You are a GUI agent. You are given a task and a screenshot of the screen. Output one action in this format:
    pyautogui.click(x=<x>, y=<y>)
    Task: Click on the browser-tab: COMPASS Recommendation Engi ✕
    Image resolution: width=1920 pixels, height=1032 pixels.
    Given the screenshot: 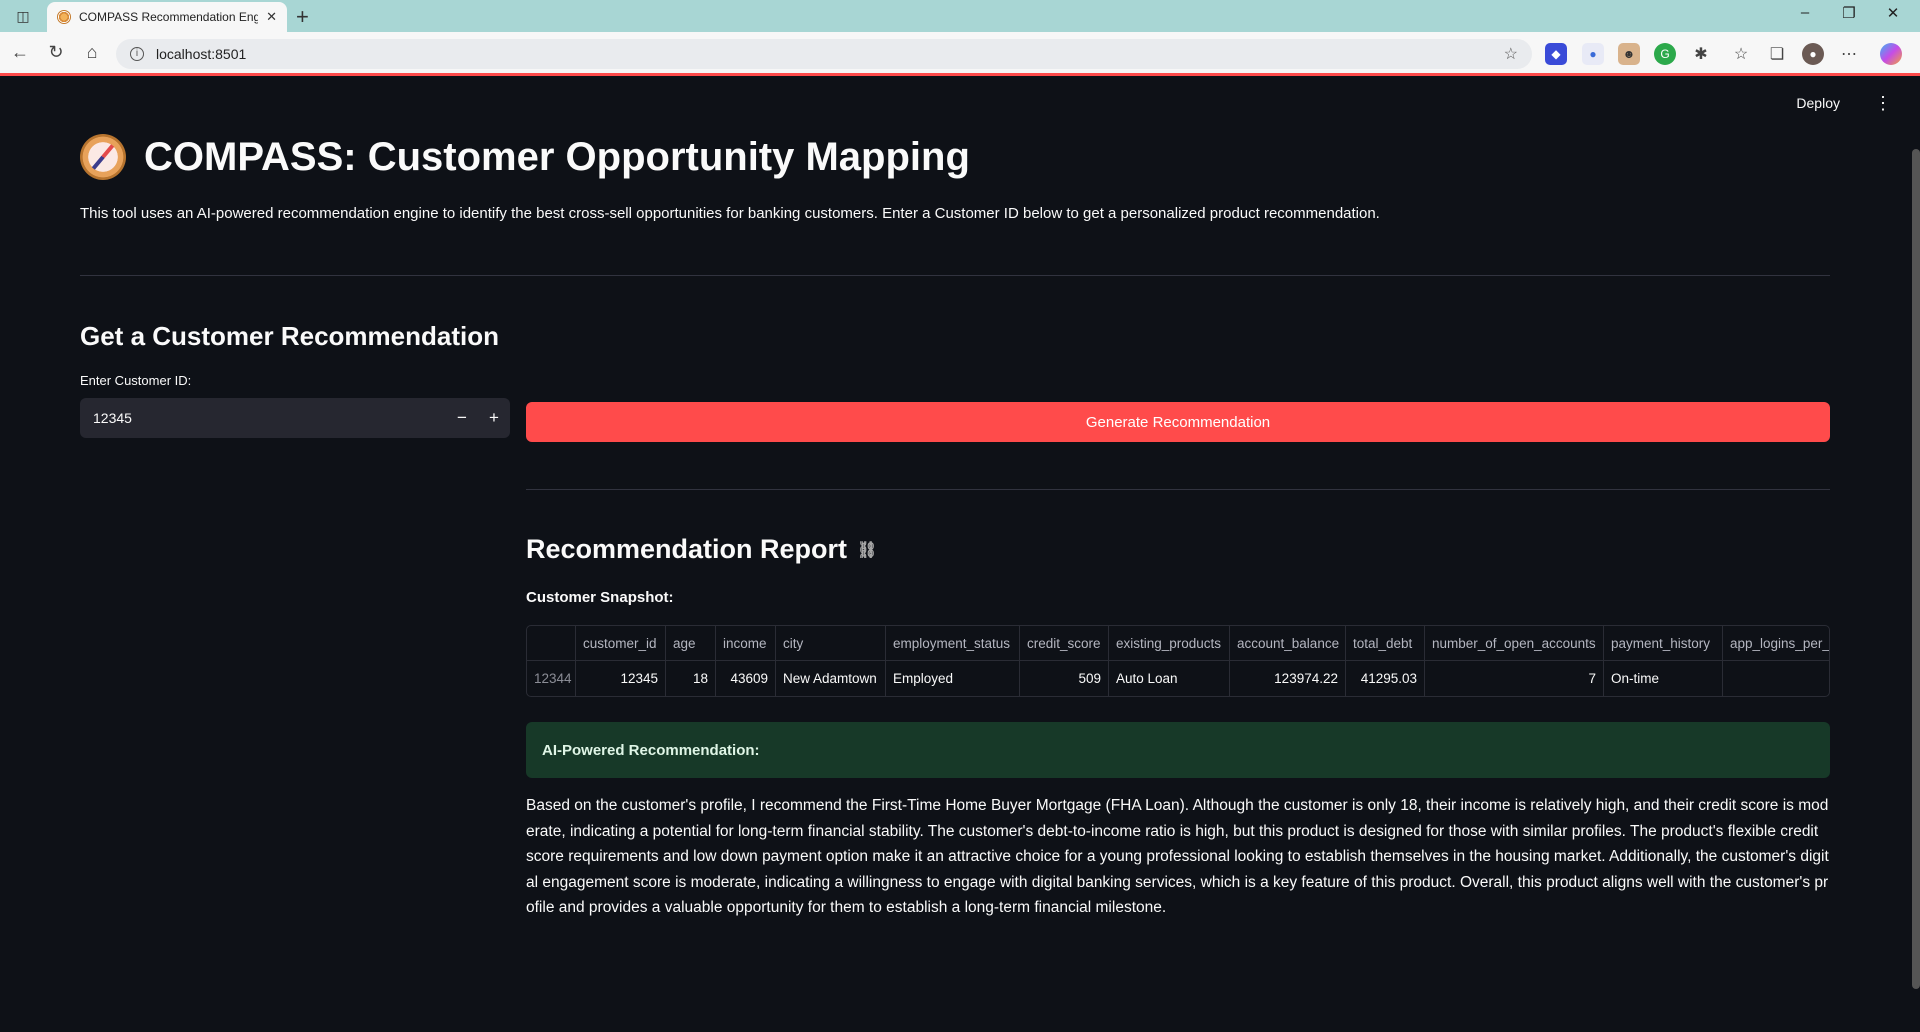 What is the action you would take?
    pyautogui.click(x=167, y=17)
    